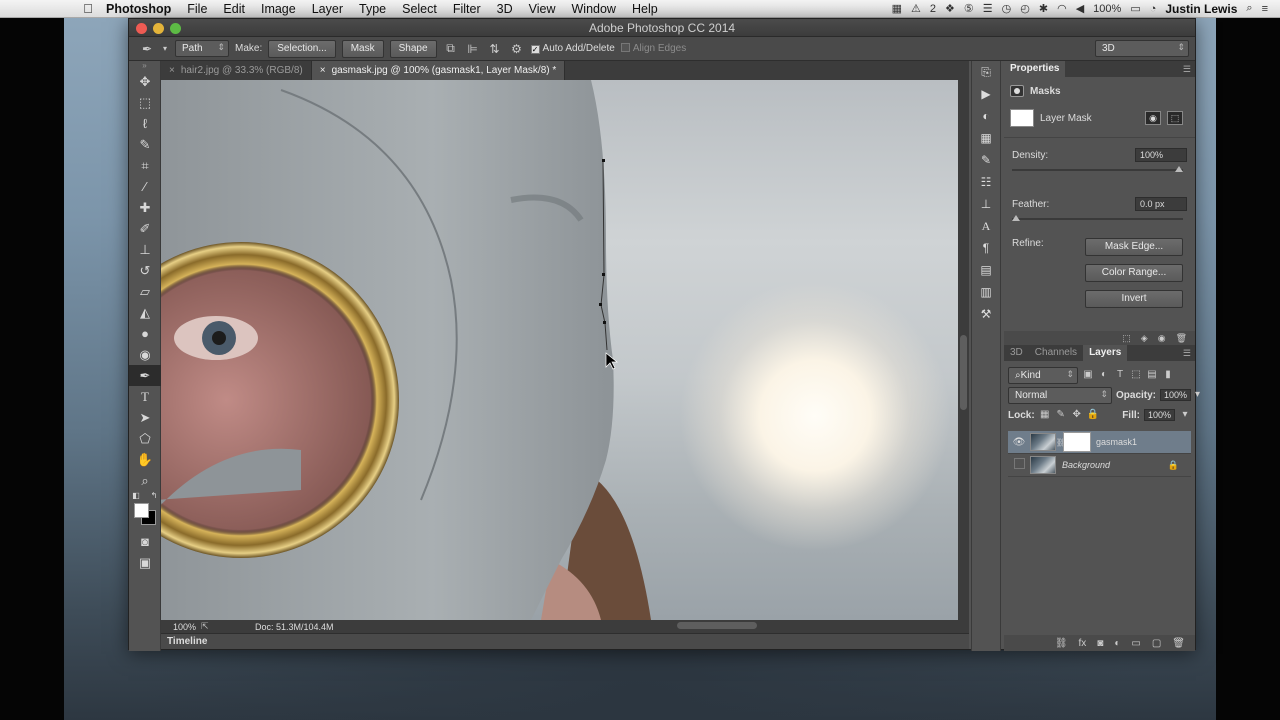 Image resolution: width=1280 pixels, height=720 pixels. Describe the element at coordinates (645, 9) in the screenshot. I see `menu-help: Help` at that location.